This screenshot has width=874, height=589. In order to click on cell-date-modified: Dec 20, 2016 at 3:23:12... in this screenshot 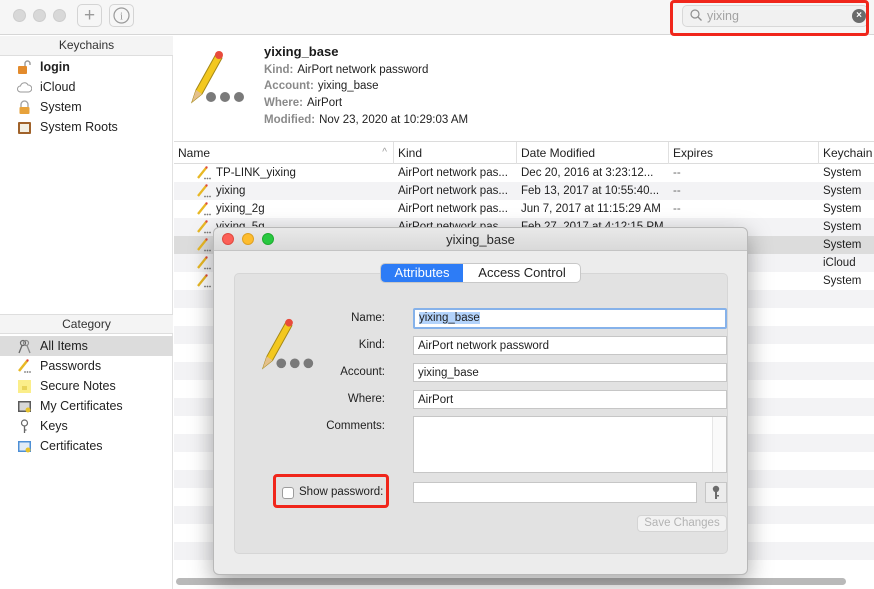, I will do `click(587, 173)`.